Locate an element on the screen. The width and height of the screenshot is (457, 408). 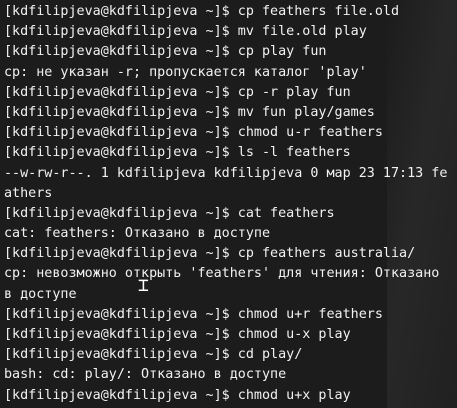
terminal-line: [kdfilipjeva@kdfilipjeva ~]$ cd play/ is located at coordinates (153, 355).